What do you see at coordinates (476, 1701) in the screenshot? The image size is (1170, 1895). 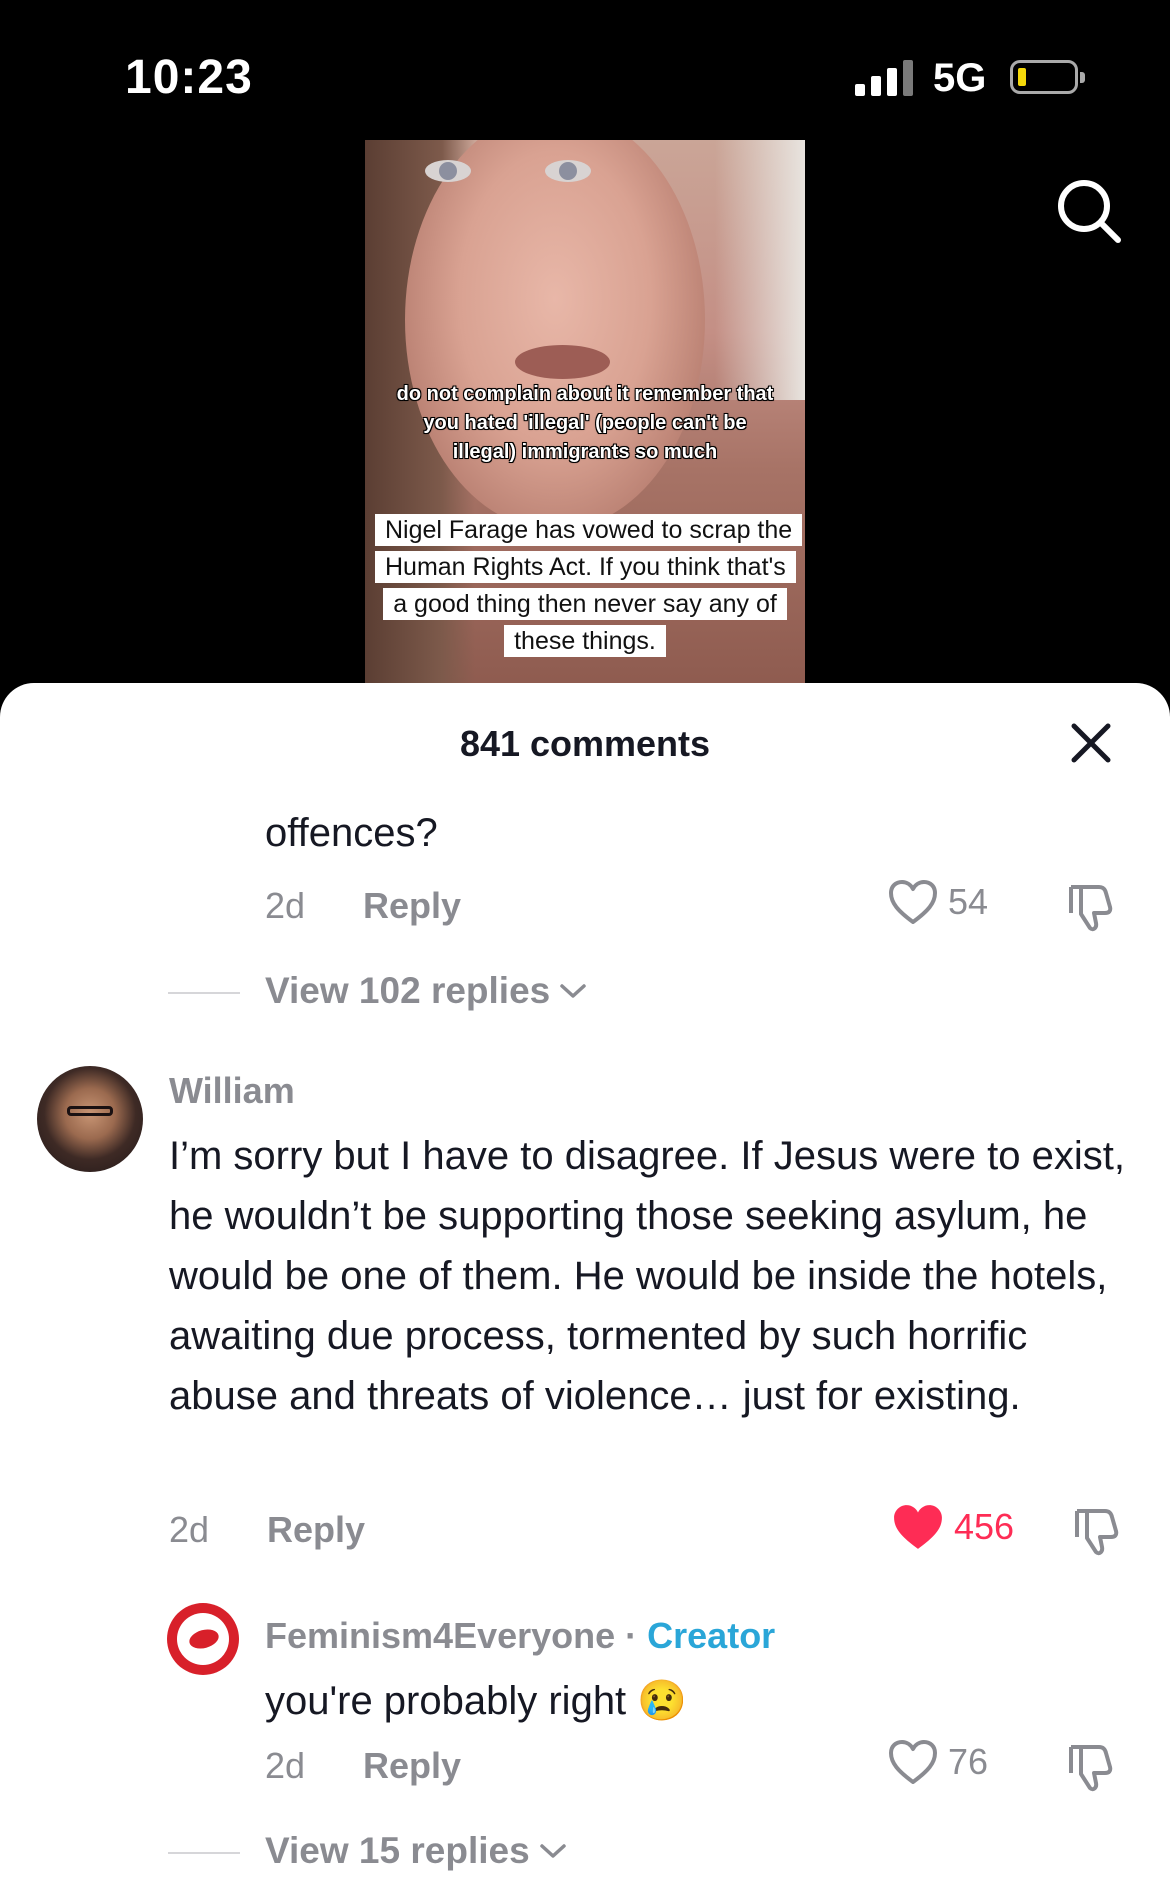 I see `reply-text: you're probably right 😢` at bounding box center [476, 1701].